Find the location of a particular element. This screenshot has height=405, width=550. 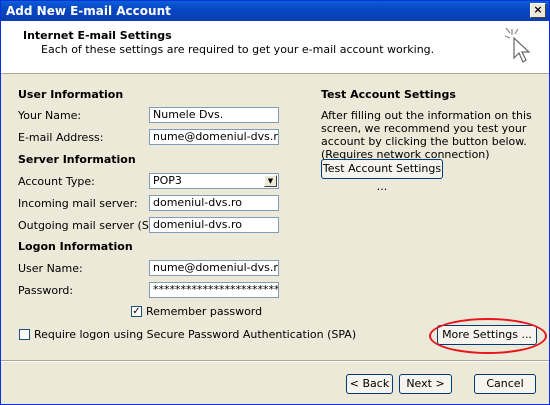

password-field: ************************ is located at coordinates (214, 290).